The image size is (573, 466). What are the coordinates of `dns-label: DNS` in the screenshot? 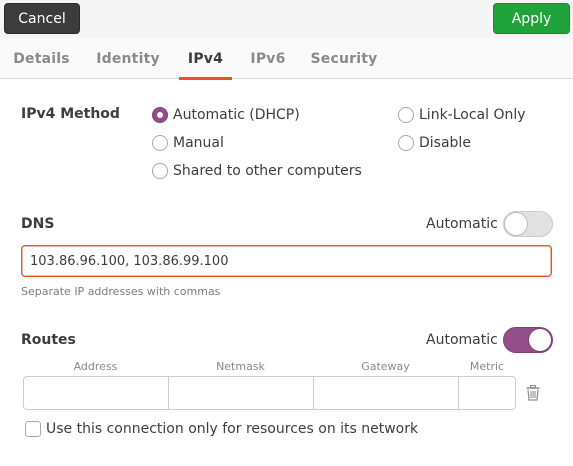 It's located at (38, 224).